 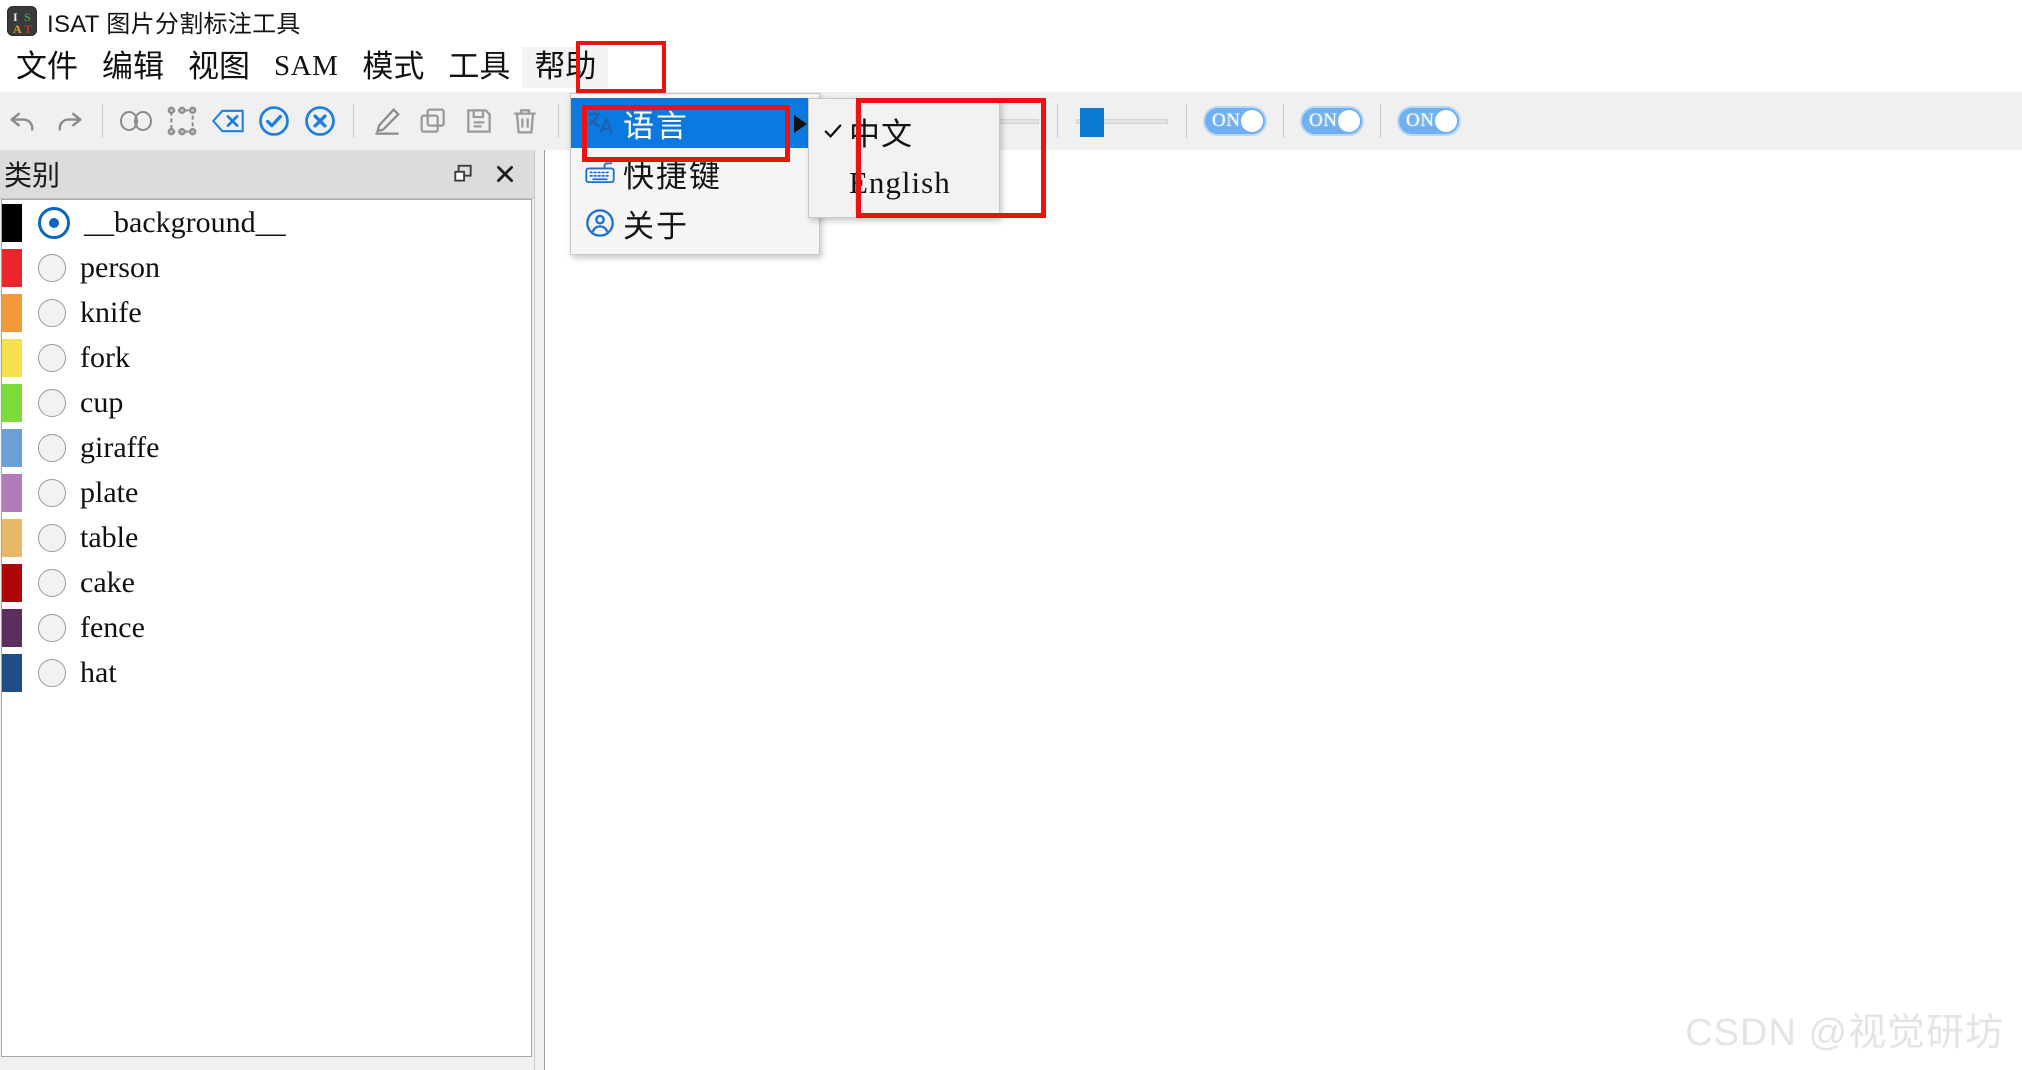 What do you see at coordinates (107, 582) in the screenshot?
I see `category-label: cake` at bounding box center [107, 582].